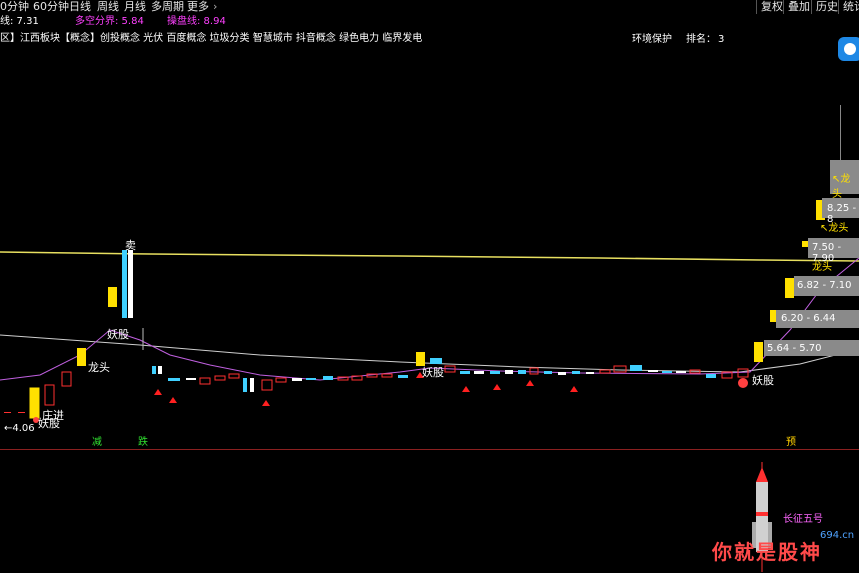  What do you see at coordinates (837, 535) in the screenshot?
I see `watermark-url: 694.cn` at bounding box center [837, 535].